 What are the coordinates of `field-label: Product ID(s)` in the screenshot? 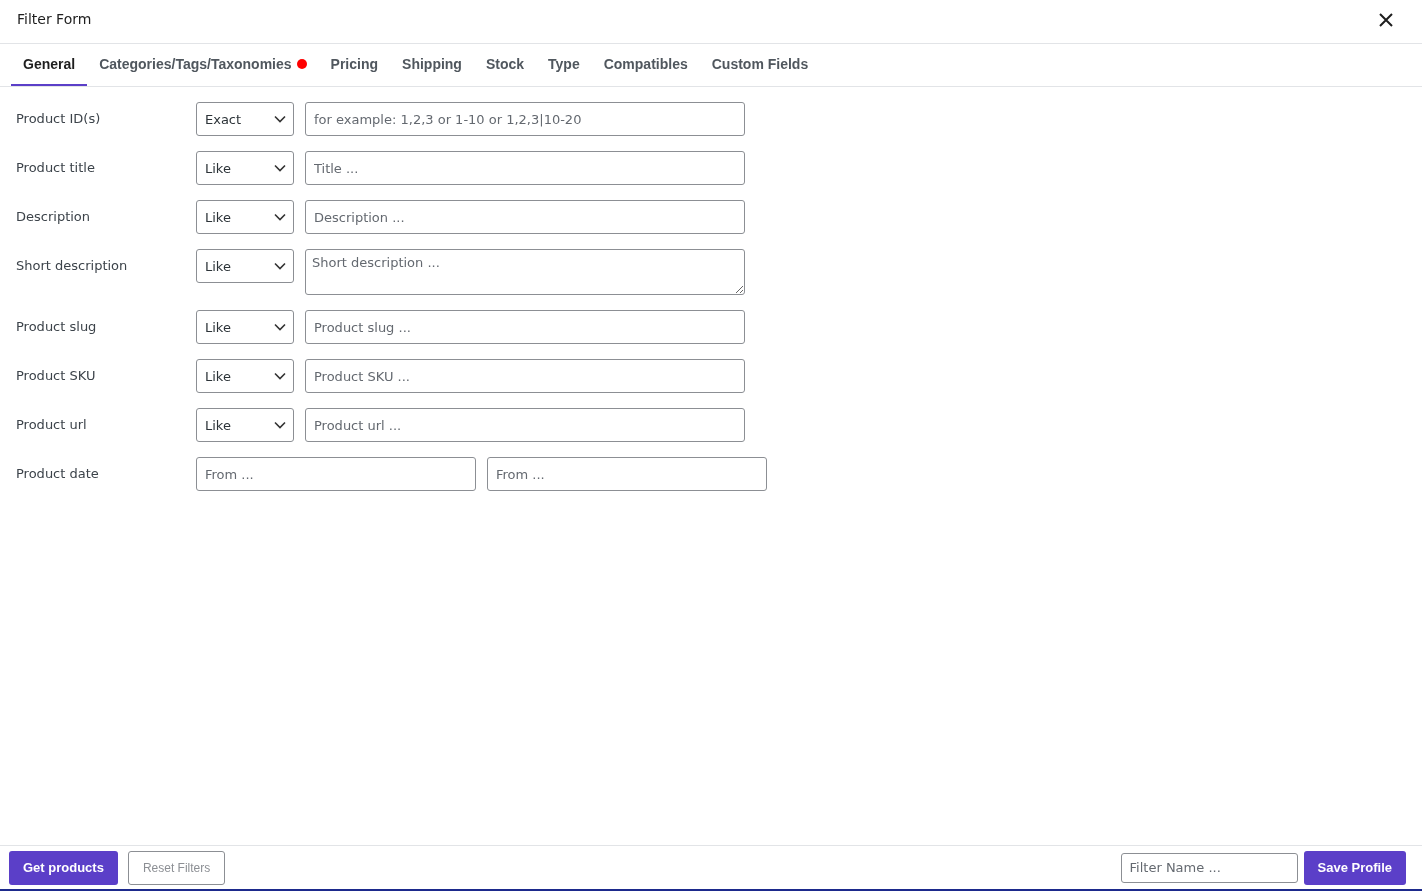 It's located at (59, 119).